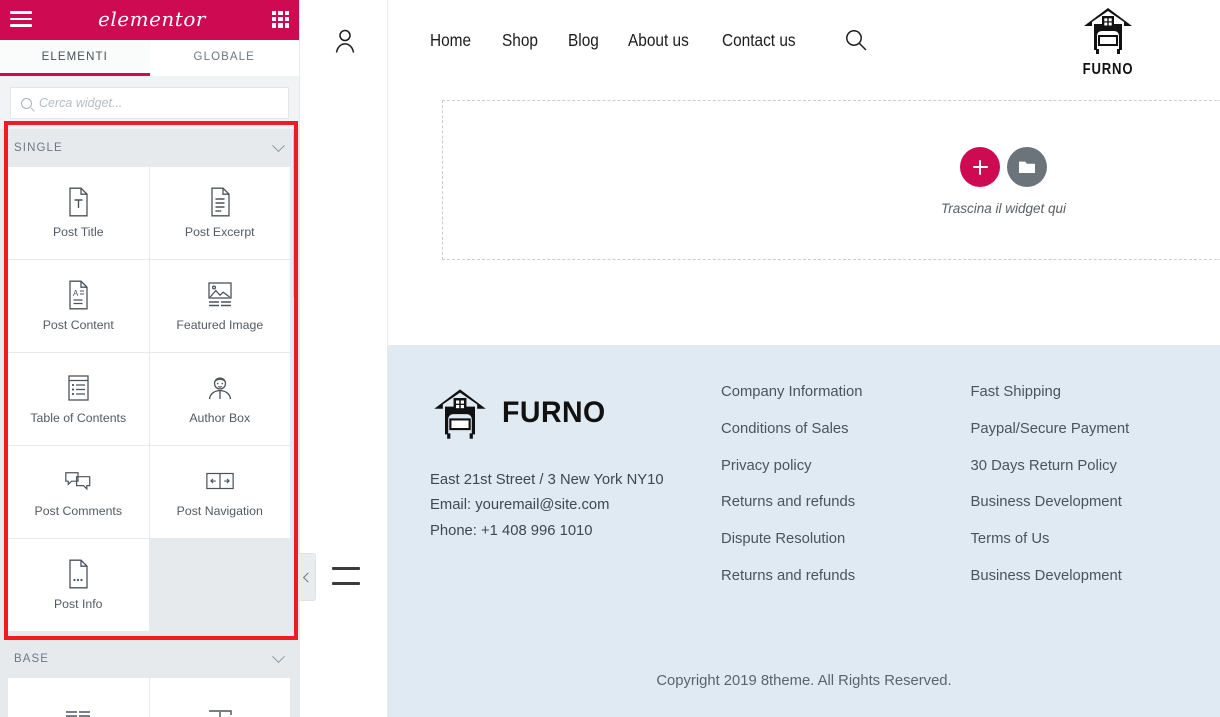 This screenshot has width=1220, height=717. What do you see at coordinates (511, 530) in the screenshot?
I see `footer-phone-line: Phone: +1 408 996 1010` at bounding box center [511, 530].